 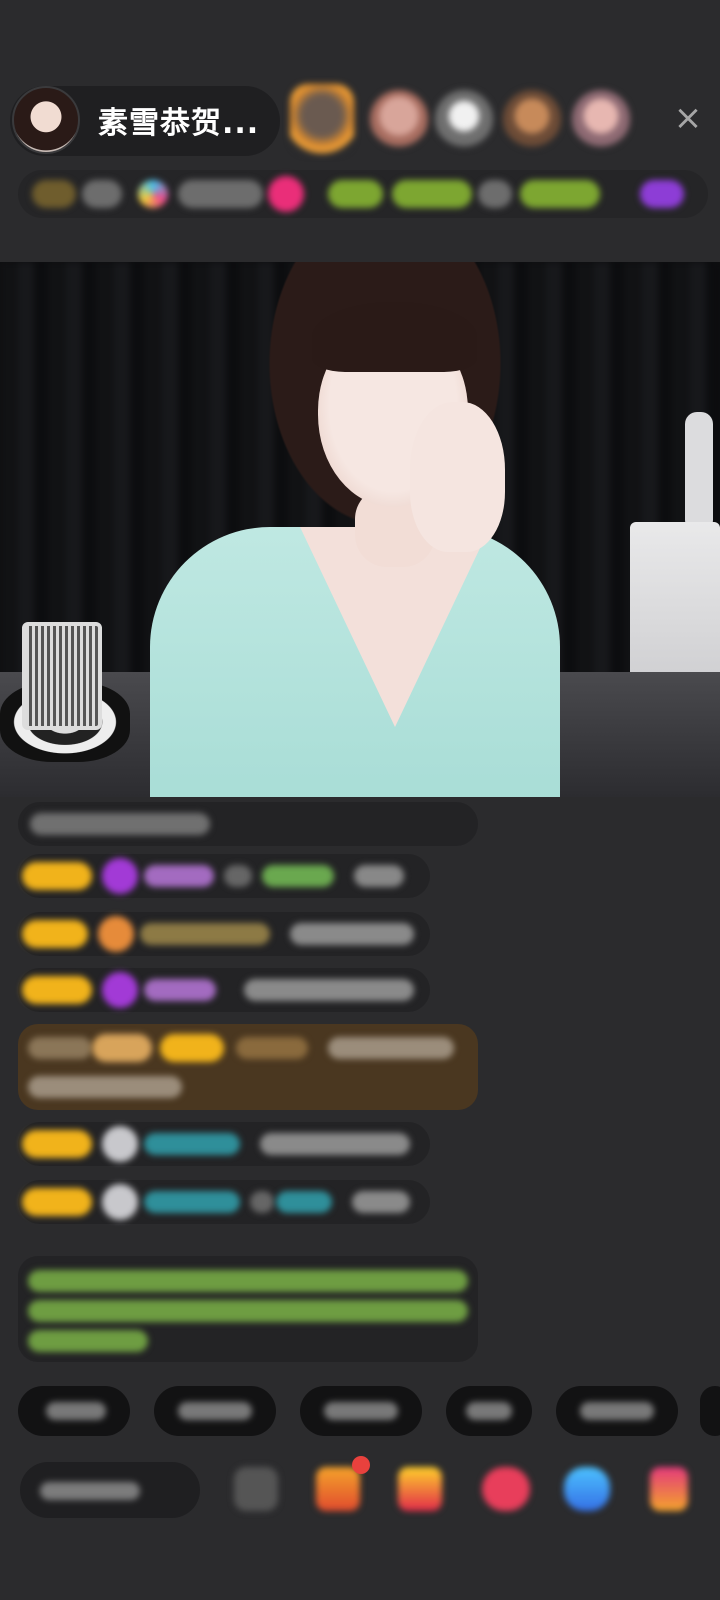 What do you see at coordinates (506, 1489) in the screenshot?
I see `heart-gift-icon` at bounding box center [506, 1489].